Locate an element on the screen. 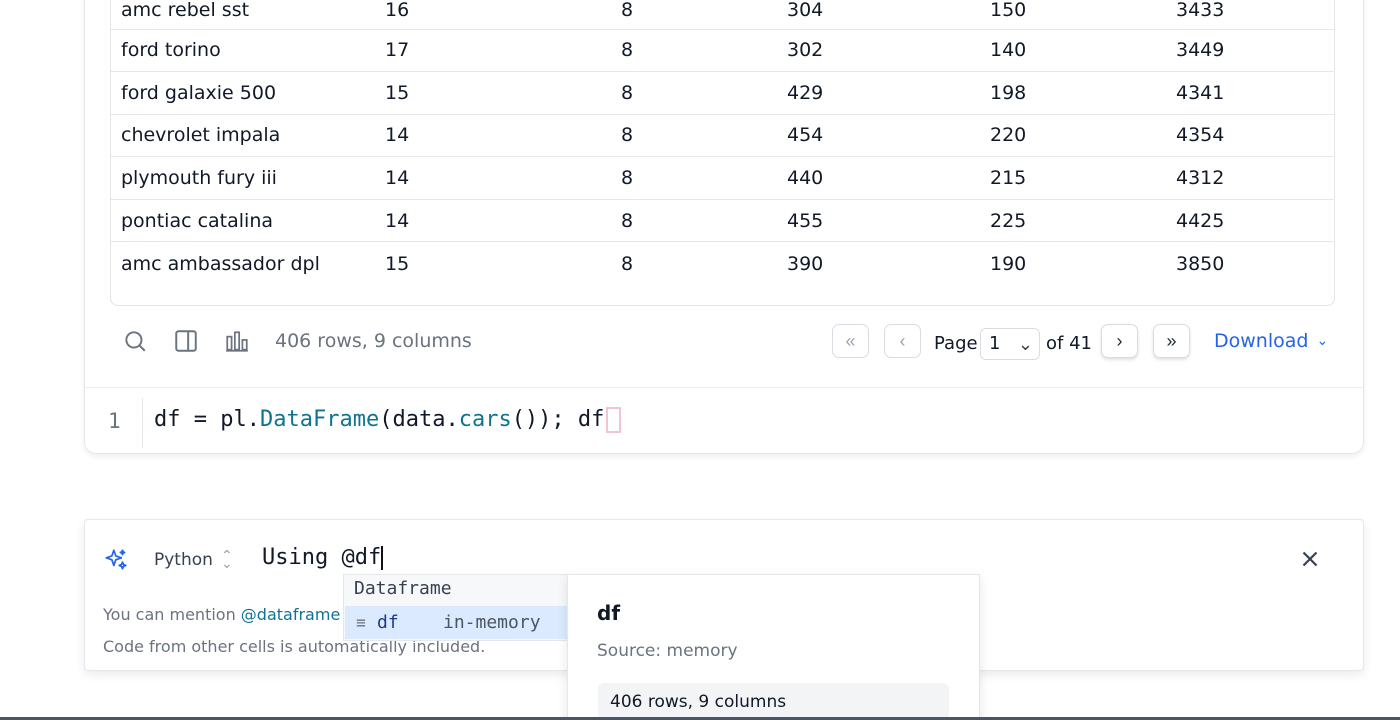  prompt-text: Using @df is located at coordinates (322, 557).